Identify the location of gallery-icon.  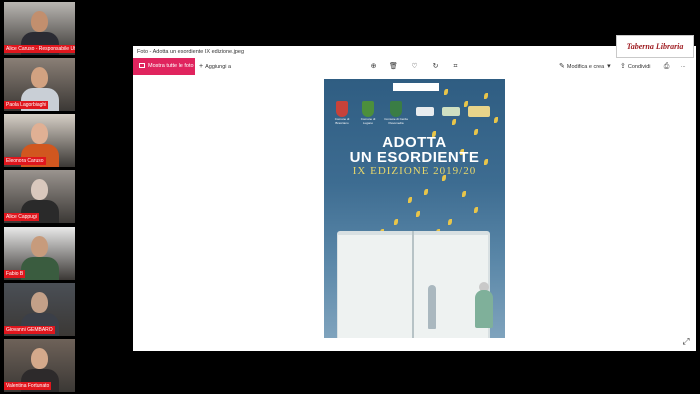
(142, 65).